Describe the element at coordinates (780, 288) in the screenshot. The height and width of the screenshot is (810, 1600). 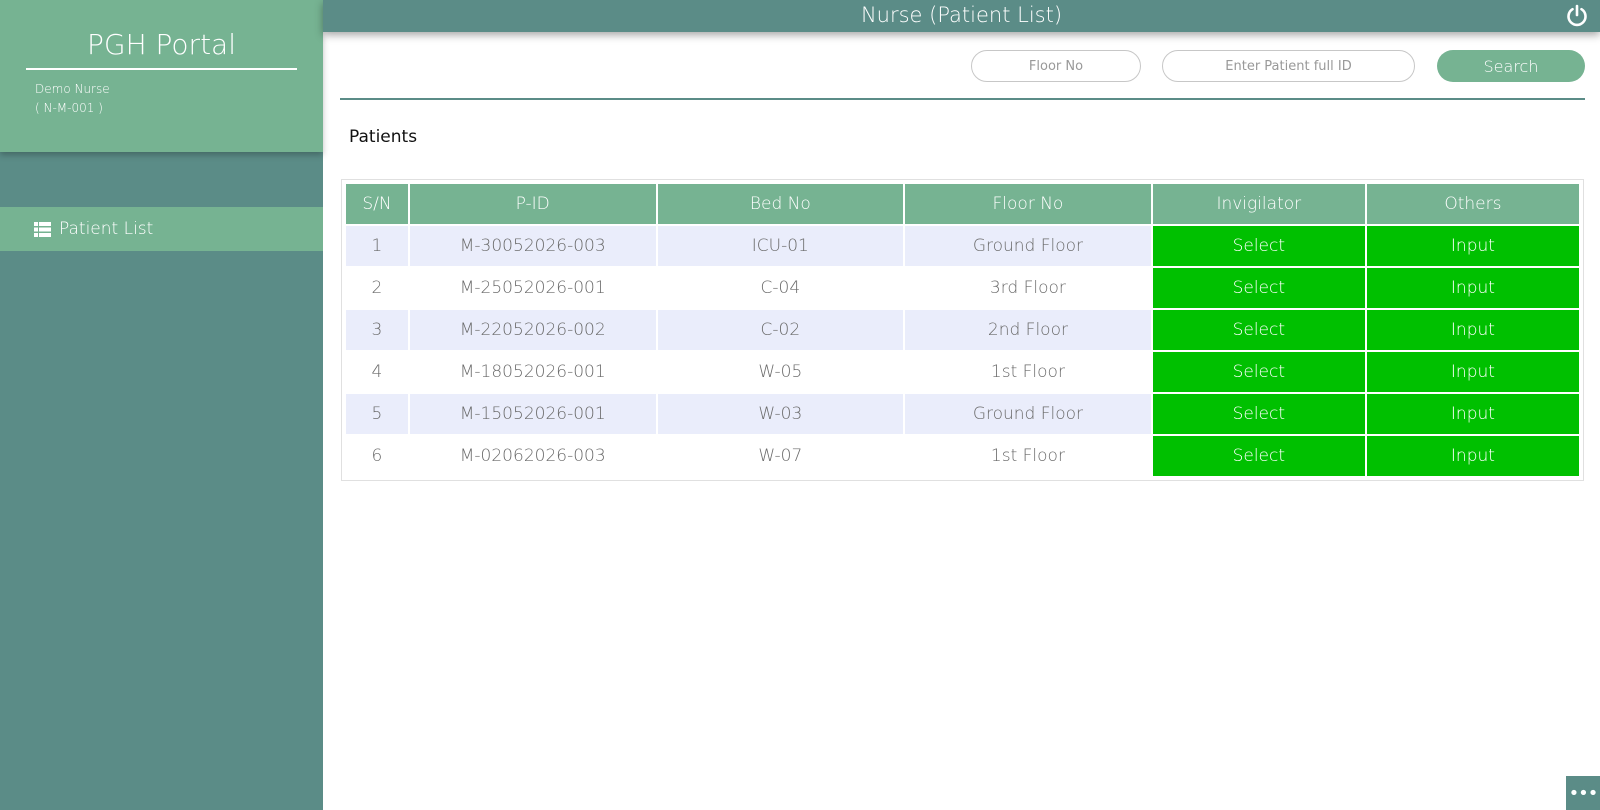
I see `cell-bed: C-04` at that location.